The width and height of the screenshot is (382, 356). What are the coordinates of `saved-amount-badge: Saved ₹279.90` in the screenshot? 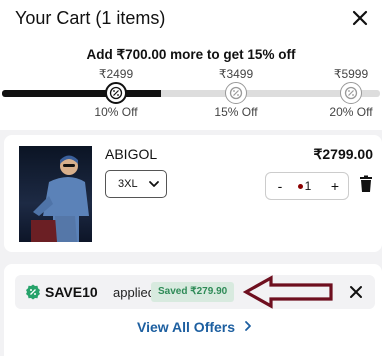 It's located at (193, 292).